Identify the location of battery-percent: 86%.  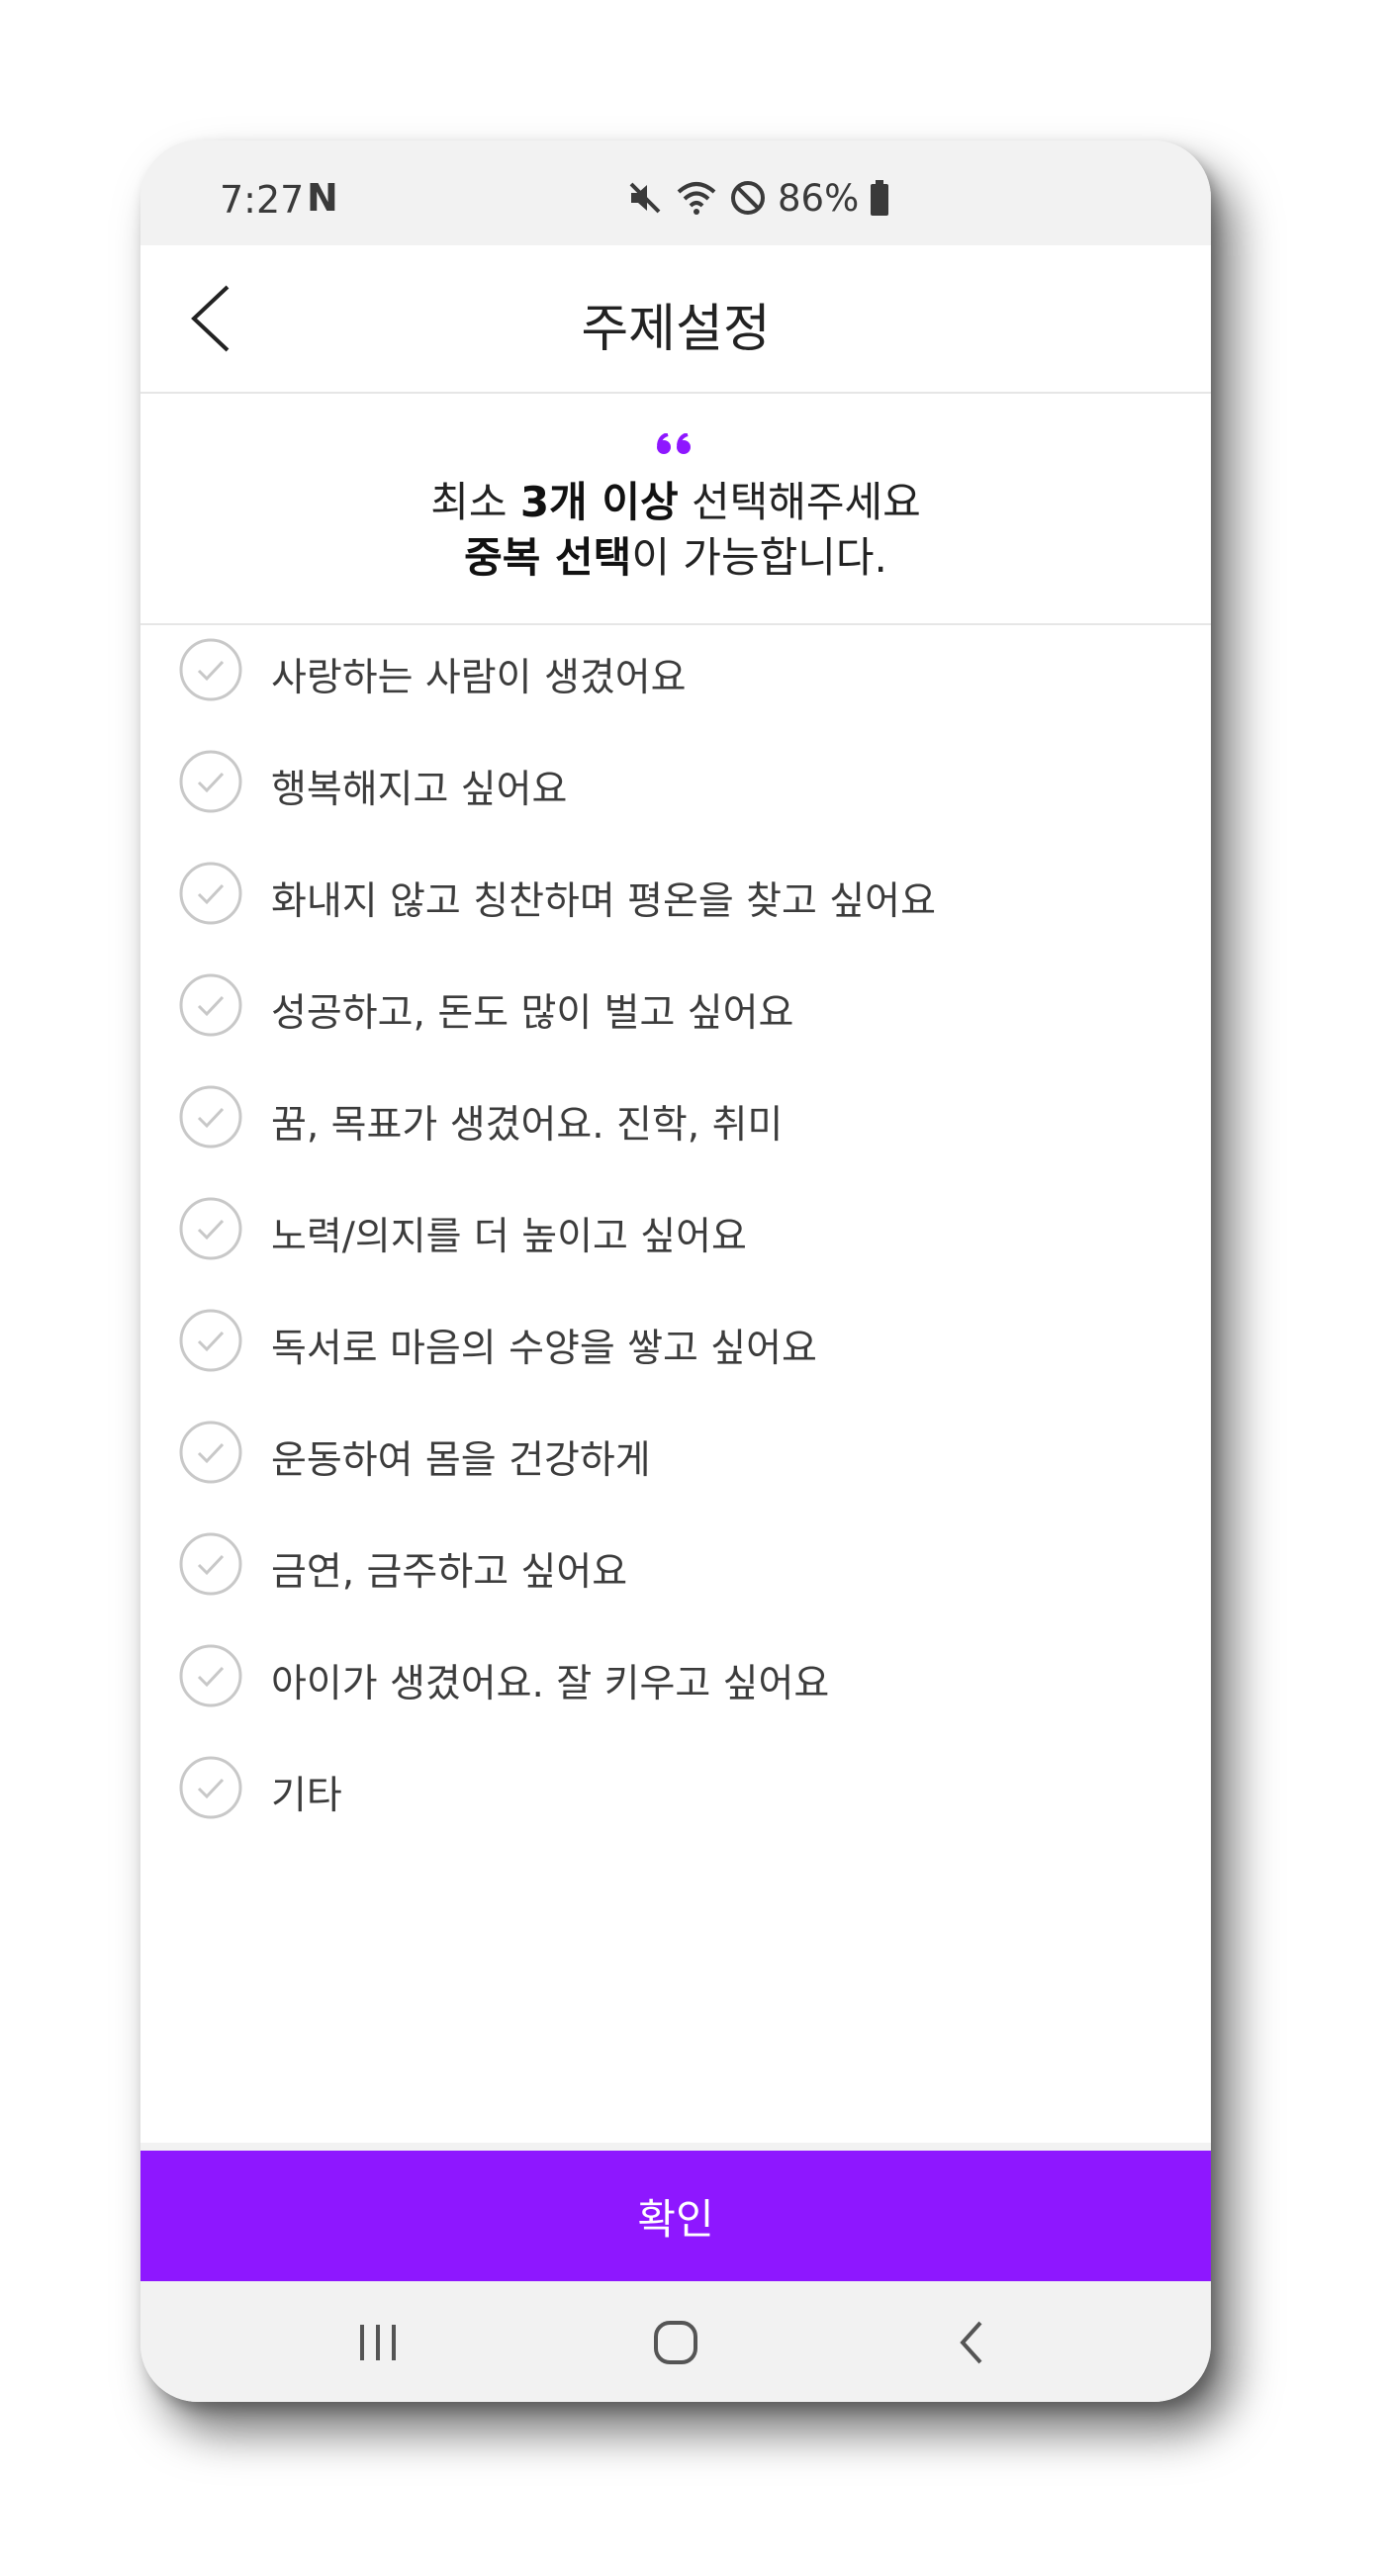
(819, 198).